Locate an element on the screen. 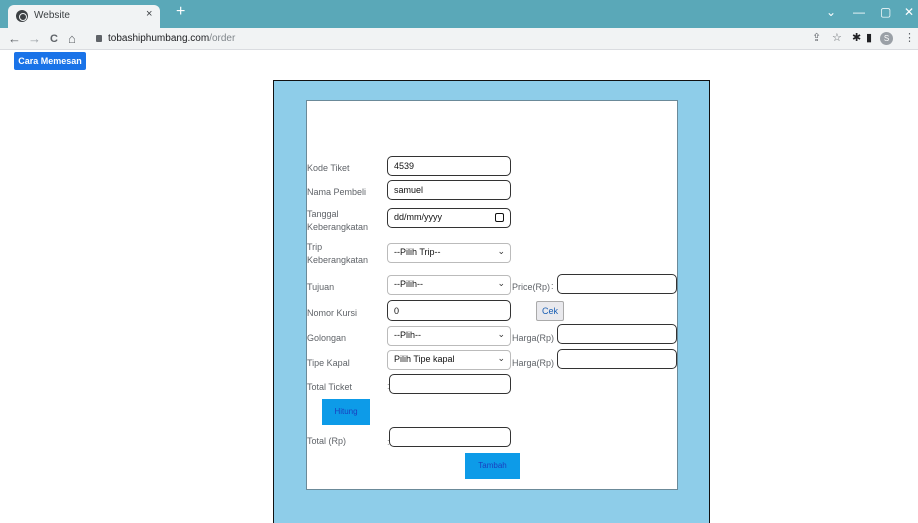 The width and height of the screenshot is (918, 523). date-placeholder: dd/mm/yyyy is located at coordinates (418, 217).